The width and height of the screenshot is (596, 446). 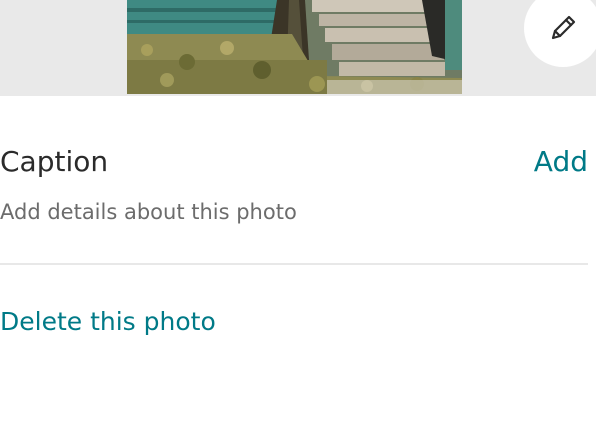 What do you see at coordinates (294, 264) in the screenshot?
I see `divider` at bounding box center [294, 264].